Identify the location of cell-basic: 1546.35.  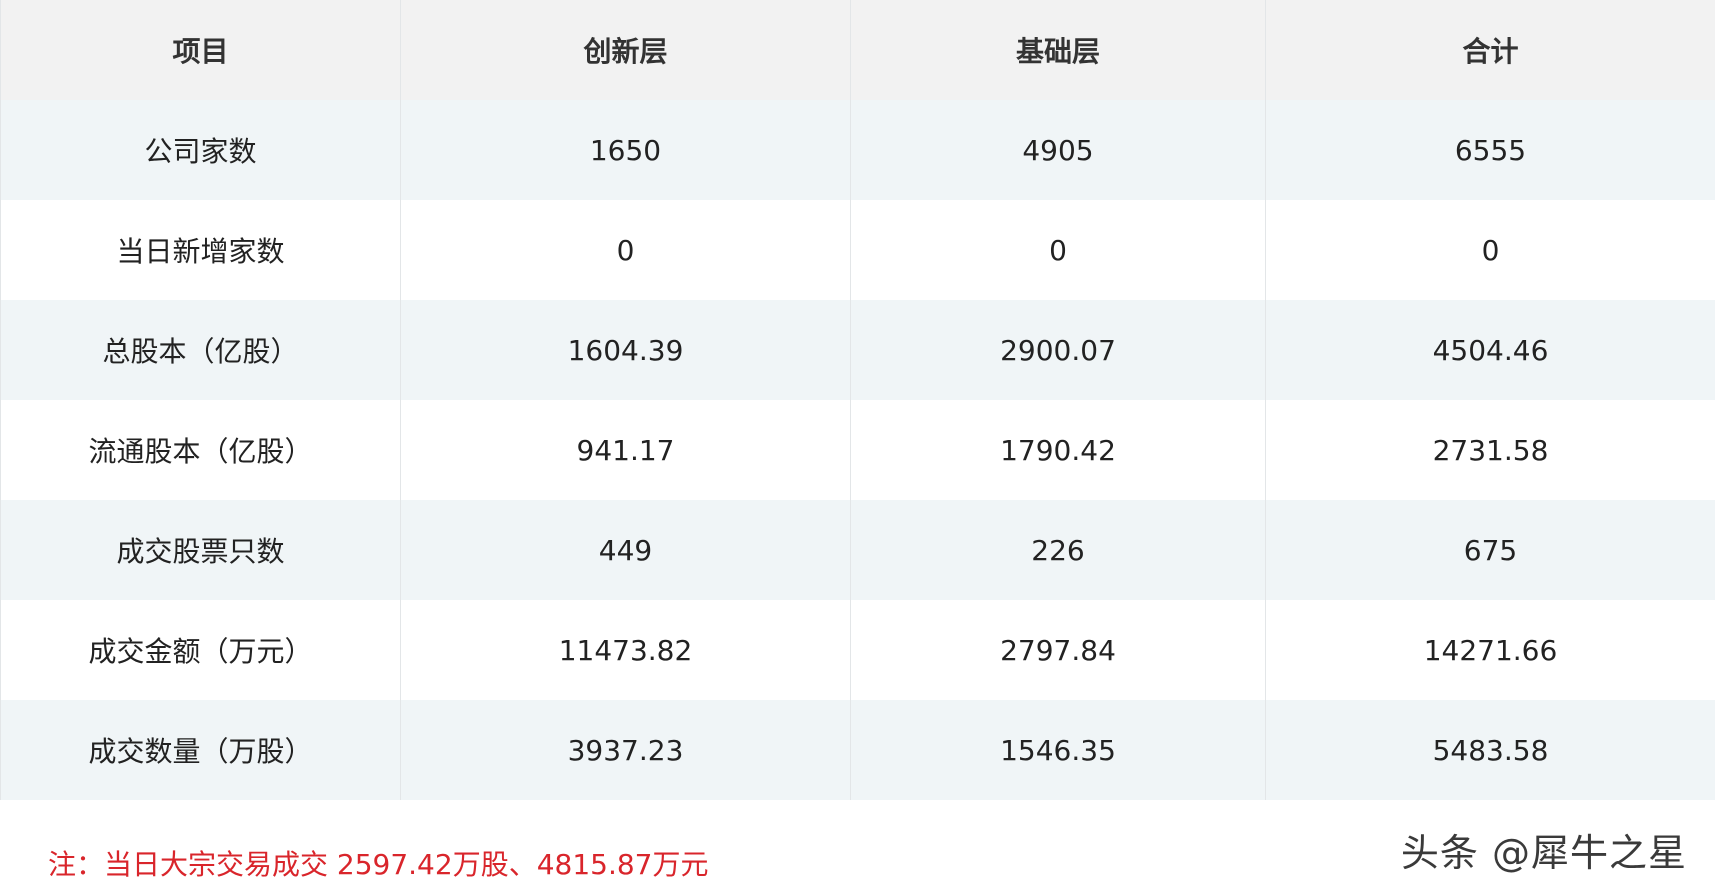
(1058, 750).